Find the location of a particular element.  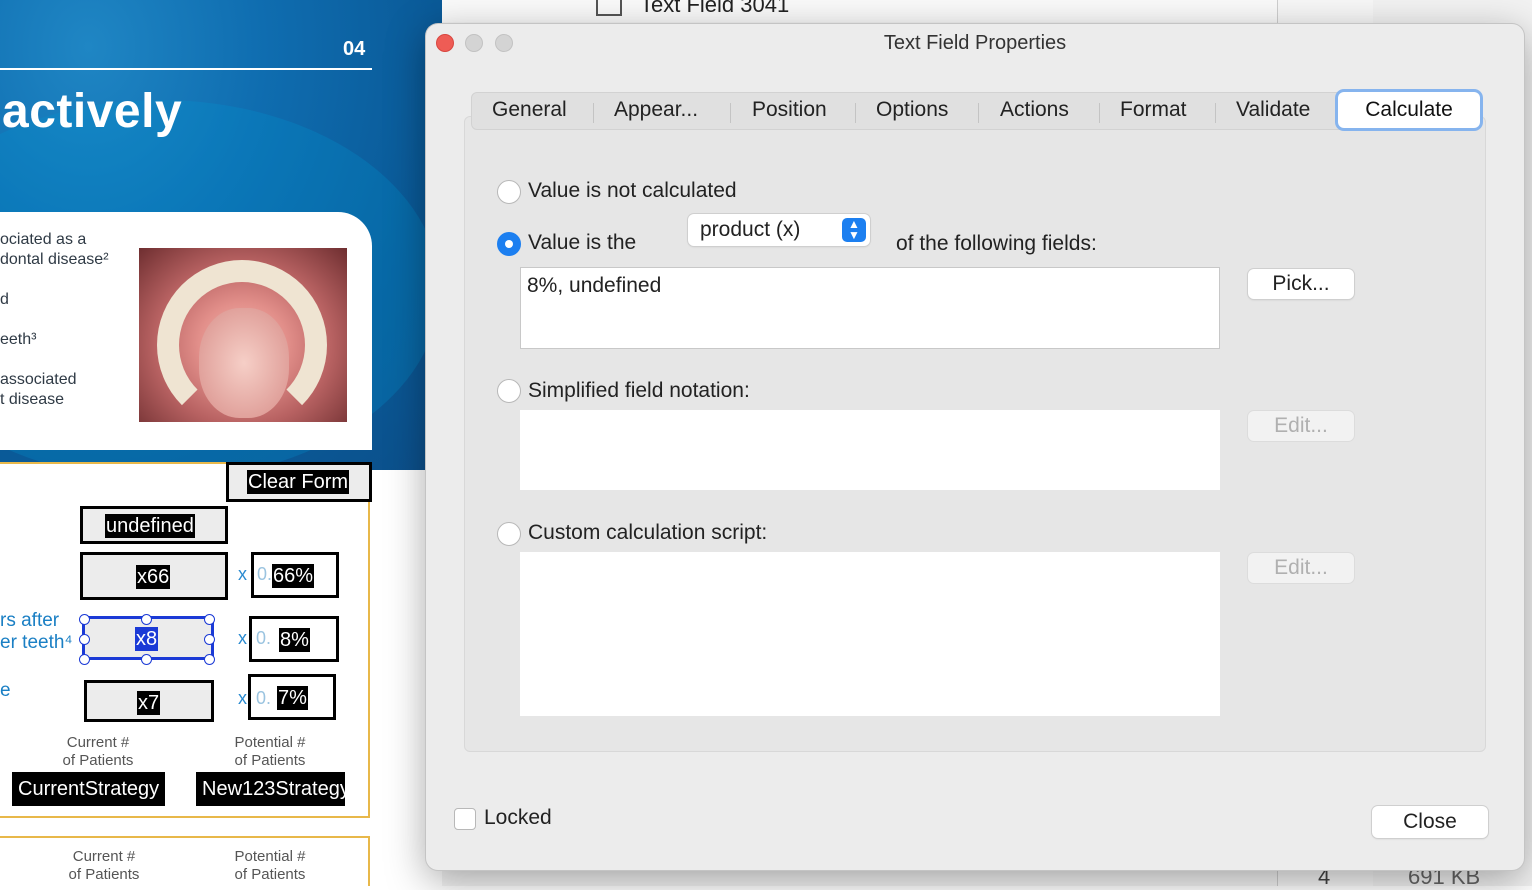

radio-custom-script is located at coordinates (509, 534).